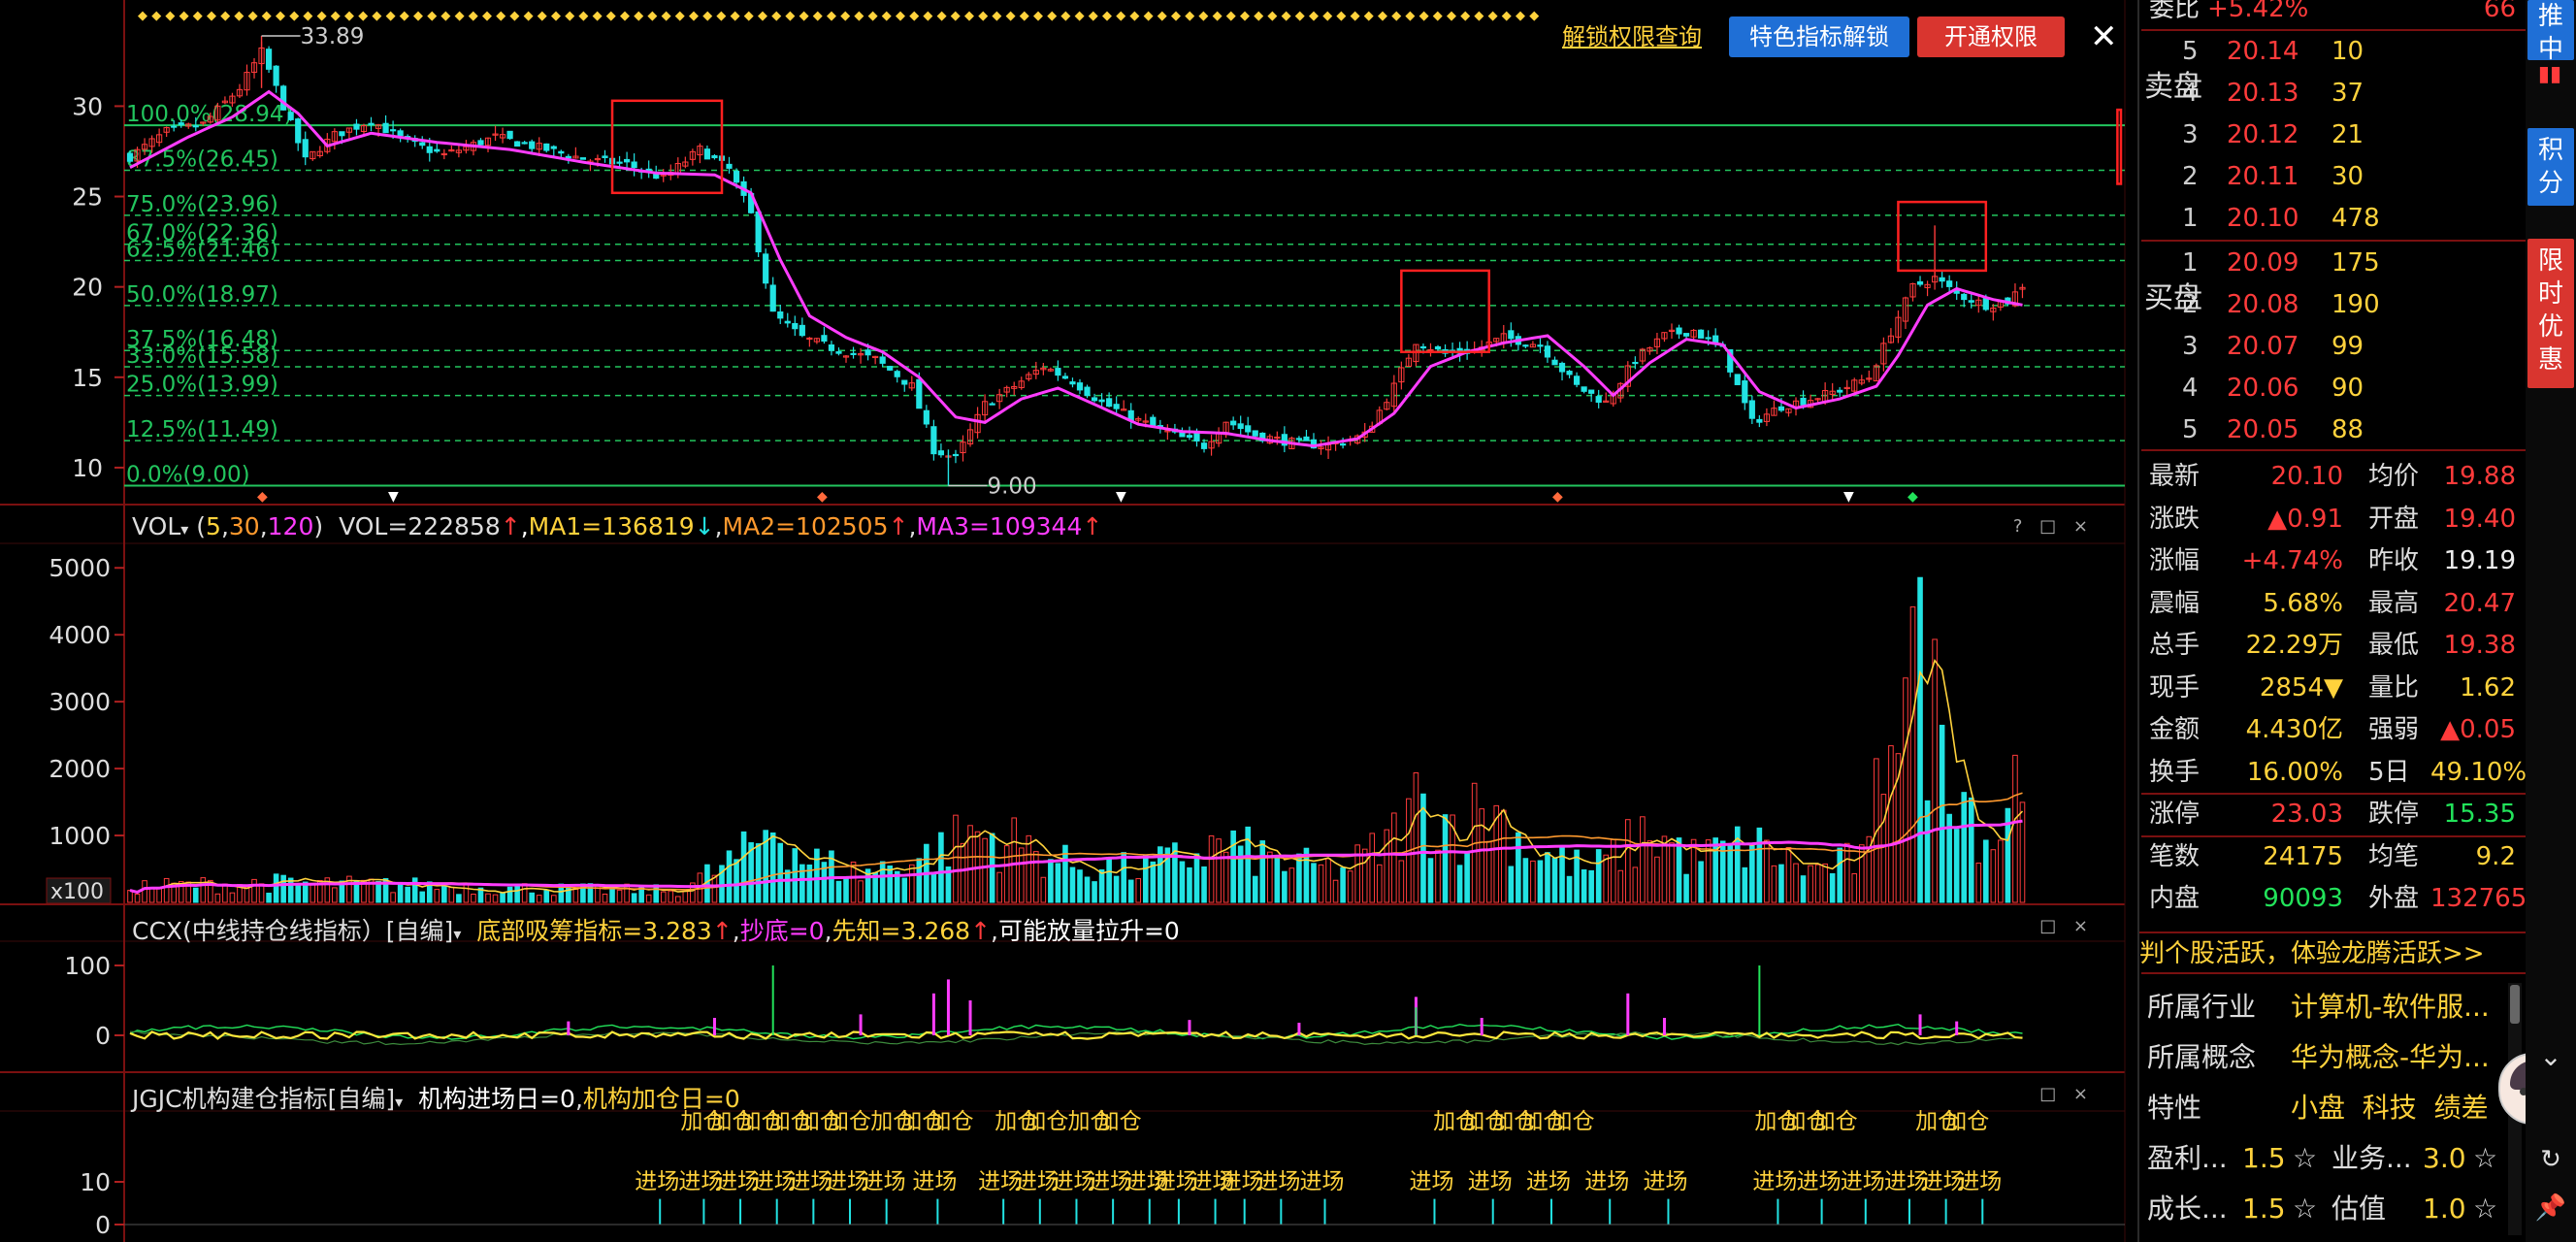 This screenshot has height=1242, width=2576. Describe the element at coordinates (1991, 36) in the screenshot. I see `open-permission-button: 开通权限` at that location.